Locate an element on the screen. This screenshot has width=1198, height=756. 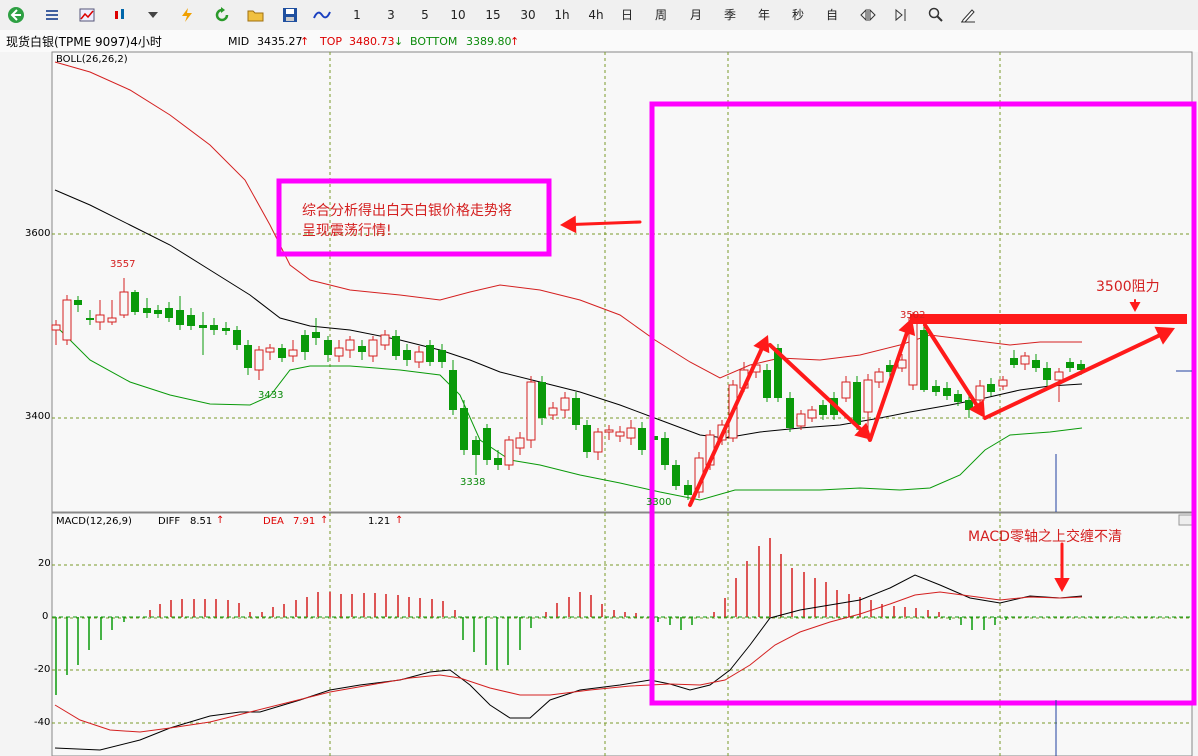
panel-toggle is located at coordinates (1186, 520).